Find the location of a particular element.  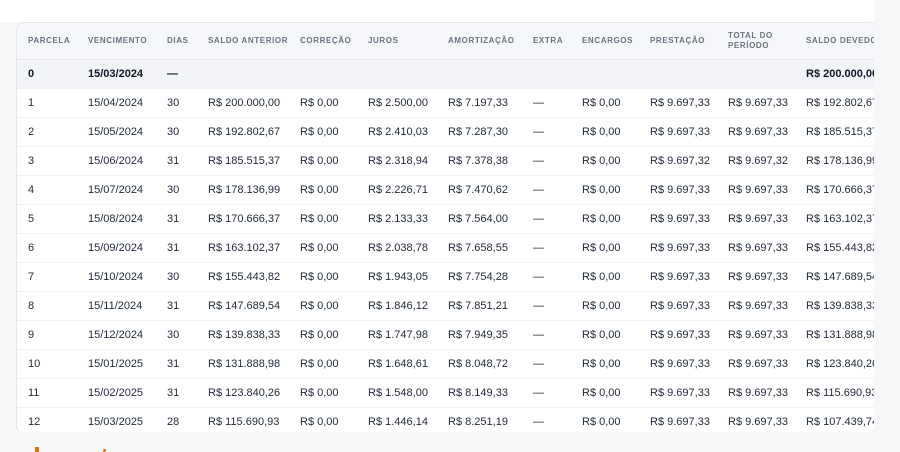

cell-total-do-periodo: R$ 9.697,32 is located at coordinates (756, 161).